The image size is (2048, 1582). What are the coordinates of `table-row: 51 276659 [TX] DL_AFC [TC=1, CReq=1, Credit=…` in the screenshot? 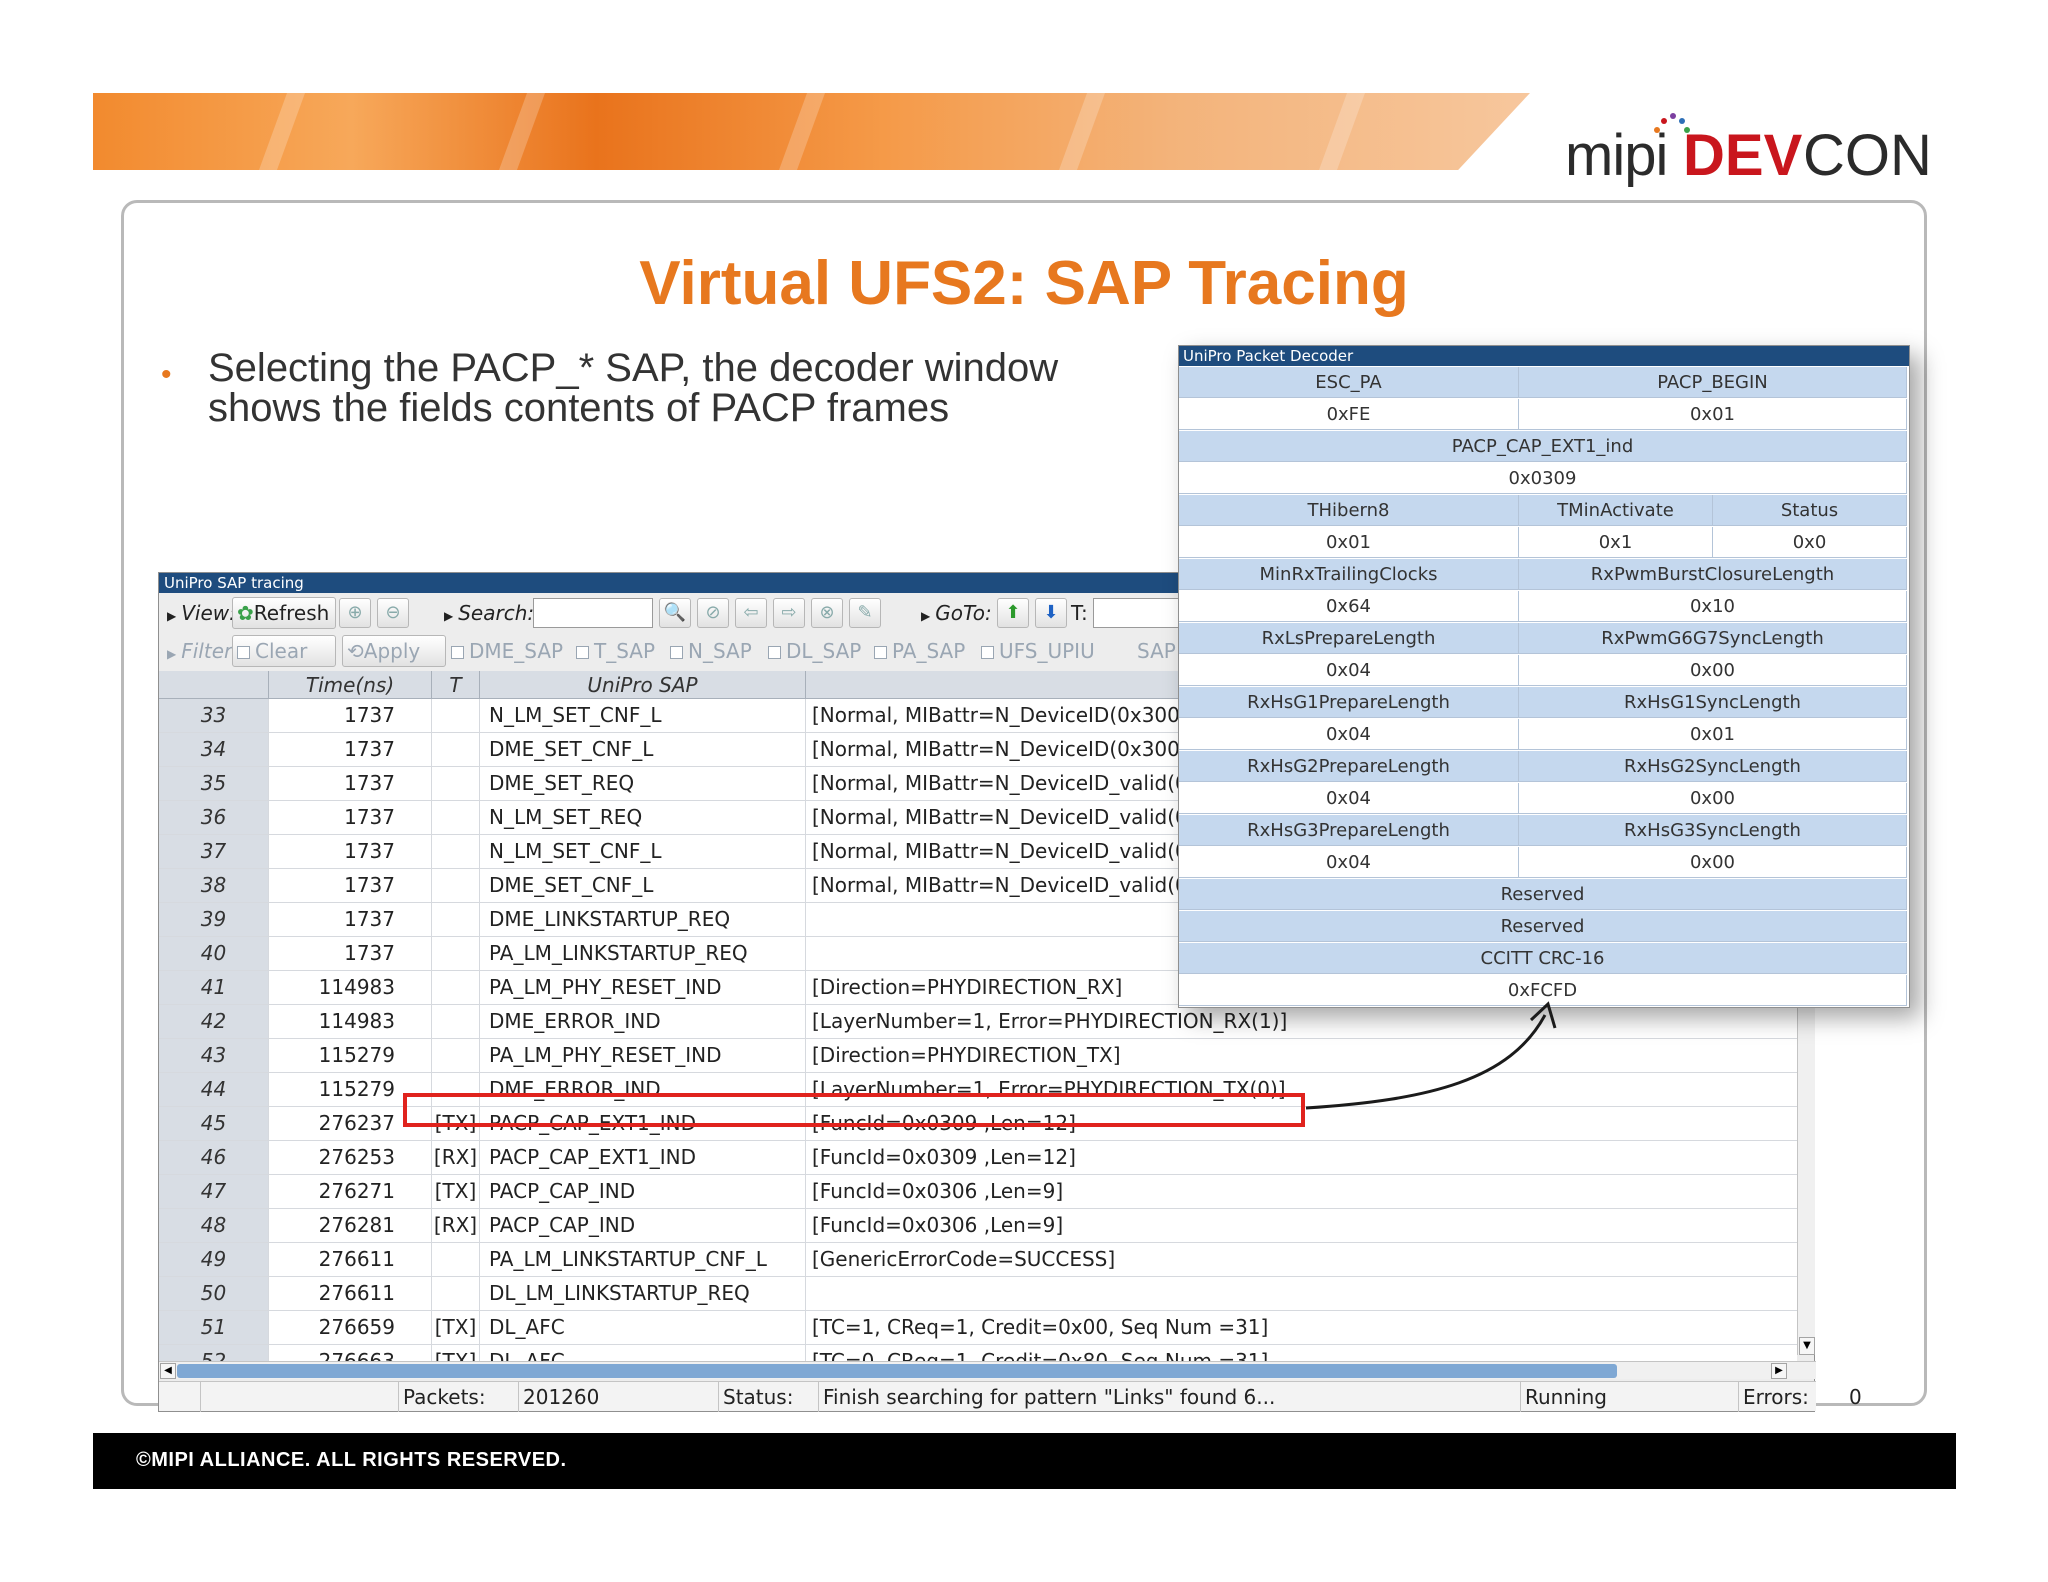 It's located at (978, 1328).